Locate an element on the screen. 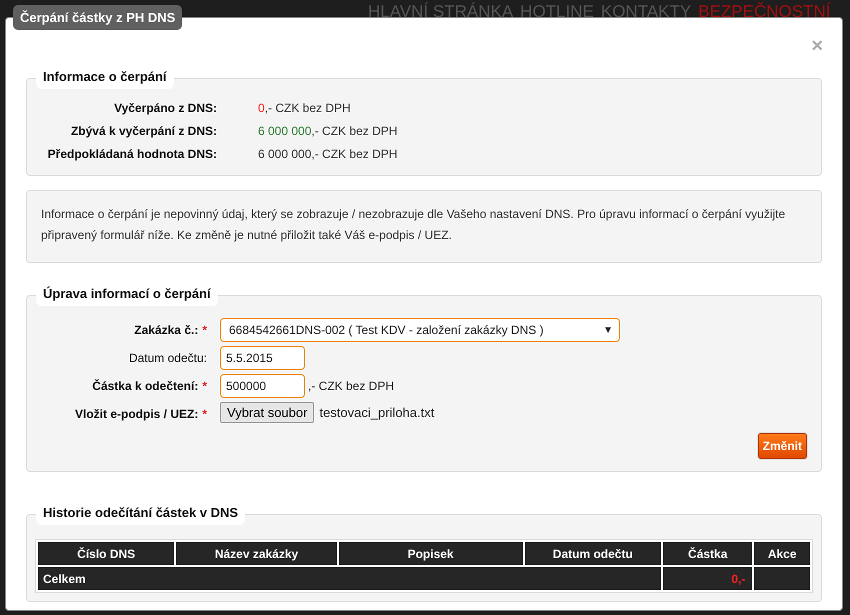  column-header: Částka is located at coordinates (707, 553).